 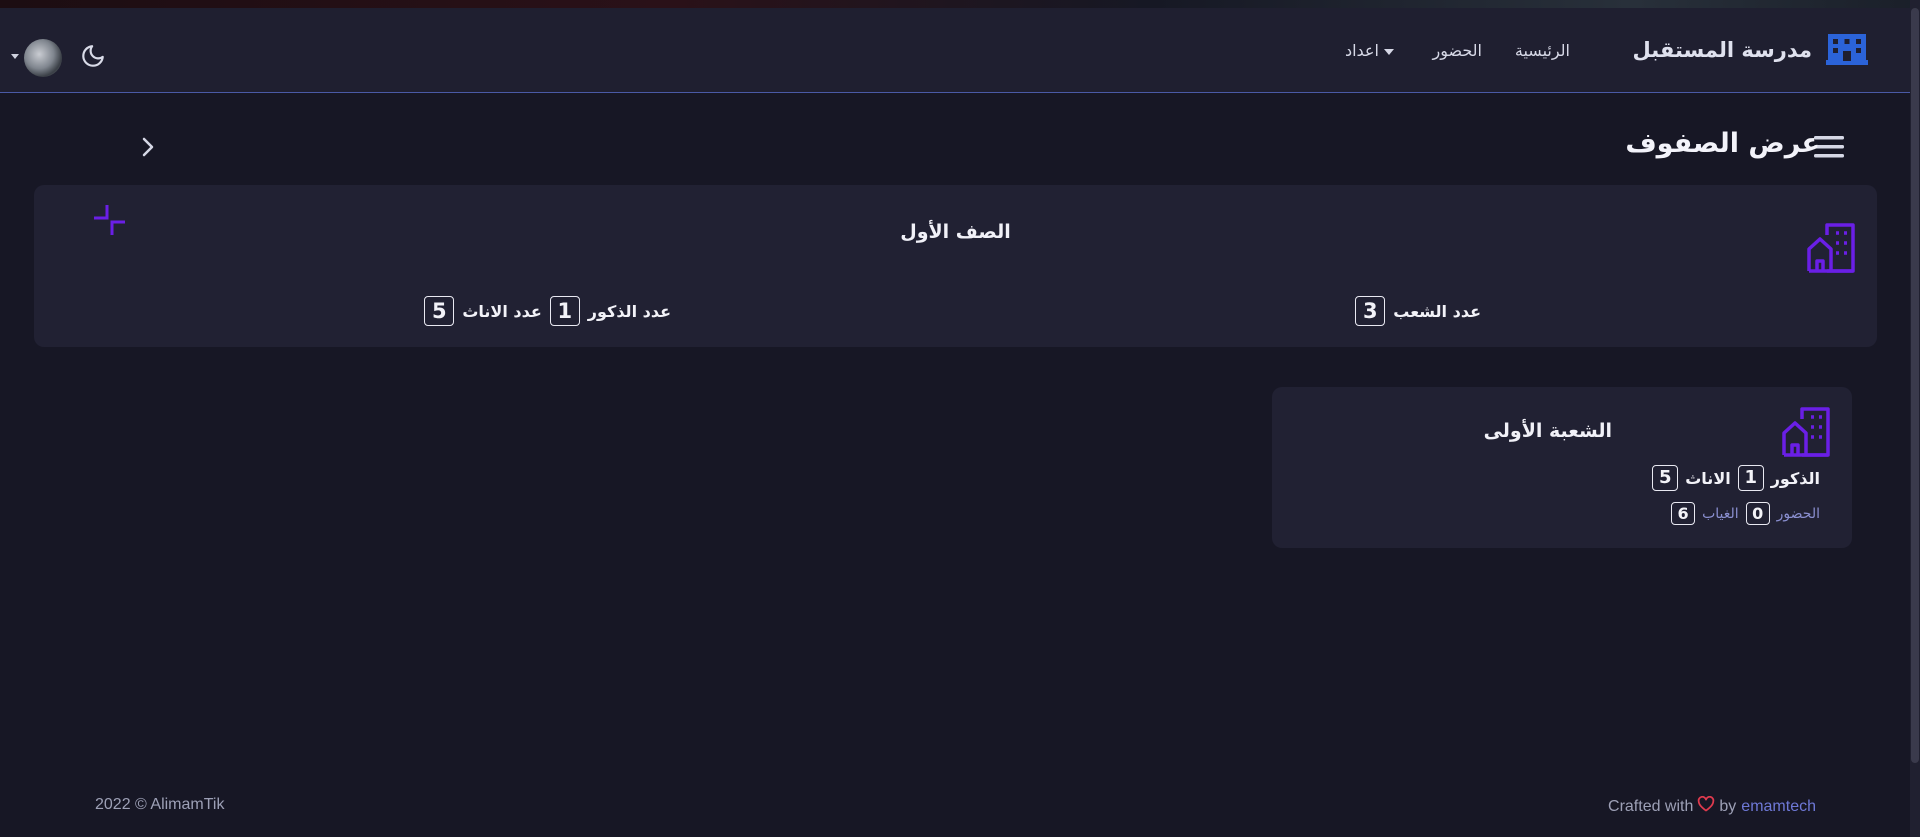 I want to click on grade-title: الصف الأول, so click(x=955, y=232).